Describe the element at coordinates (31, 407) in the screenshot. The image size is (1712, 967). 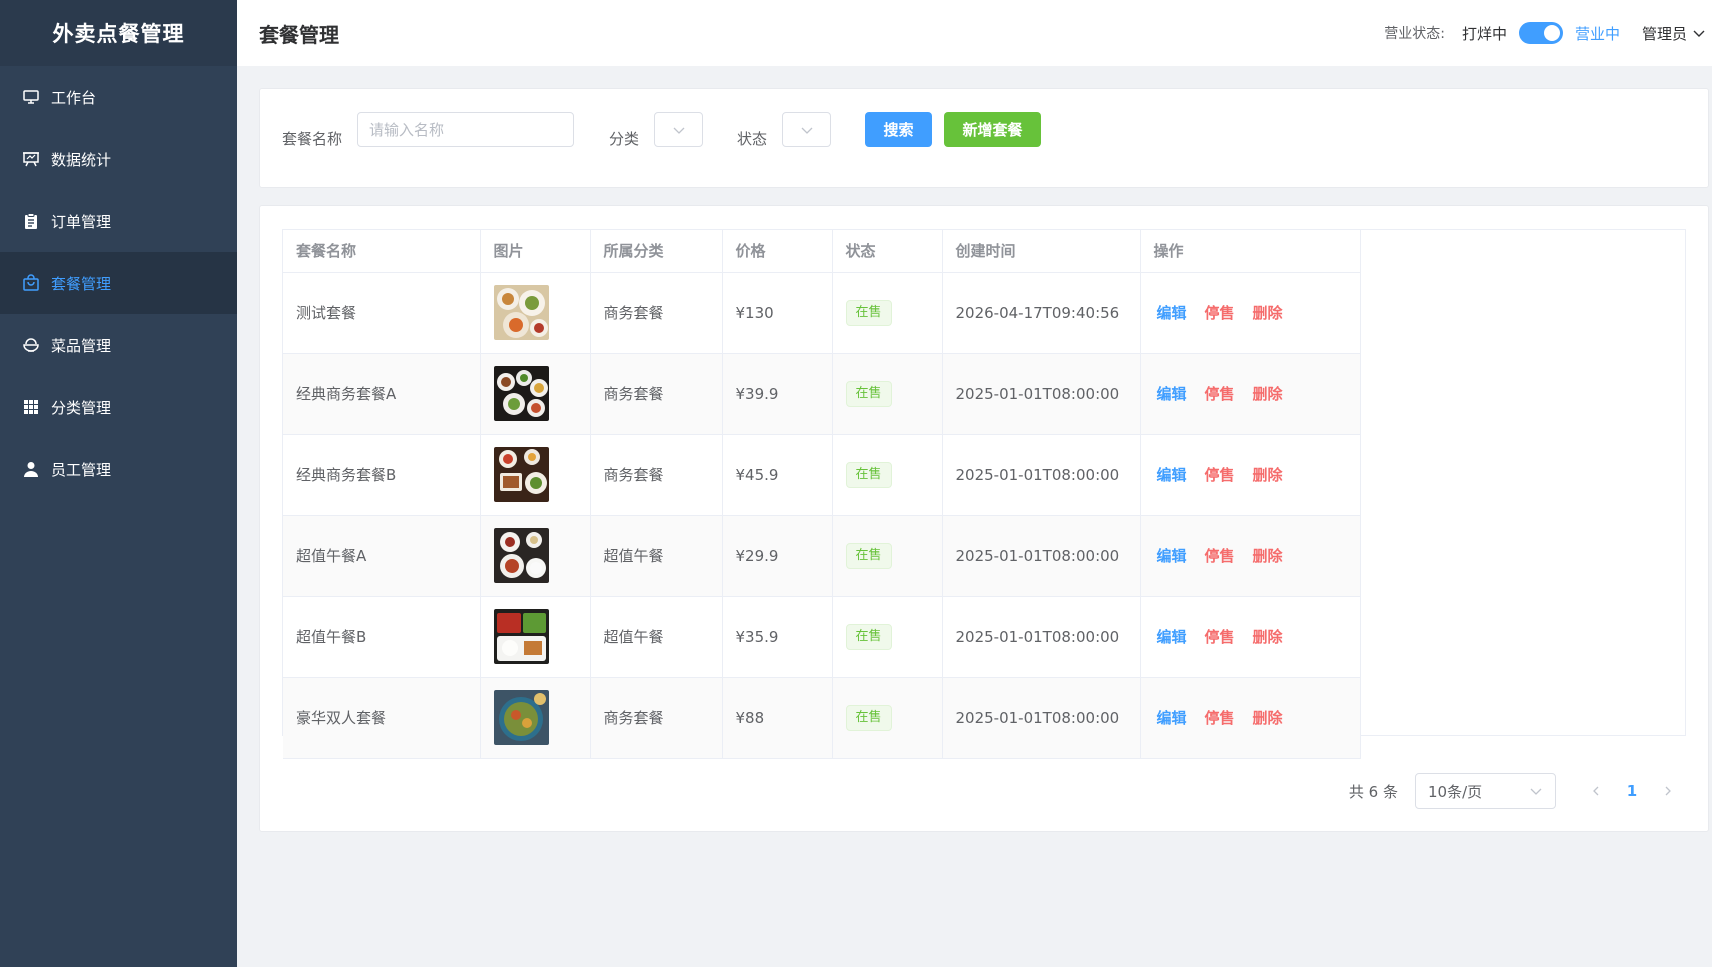
I see `grid-icon` at that location.